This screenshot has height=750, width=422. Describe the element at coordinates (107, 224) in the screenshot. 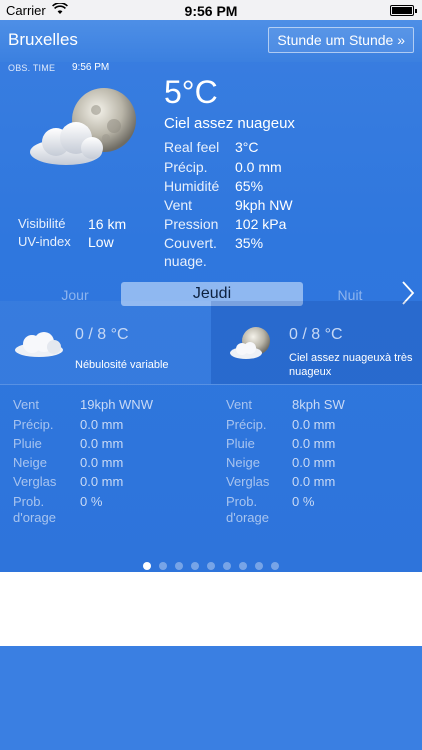

I see `visibility-value: 16 km` at that location.